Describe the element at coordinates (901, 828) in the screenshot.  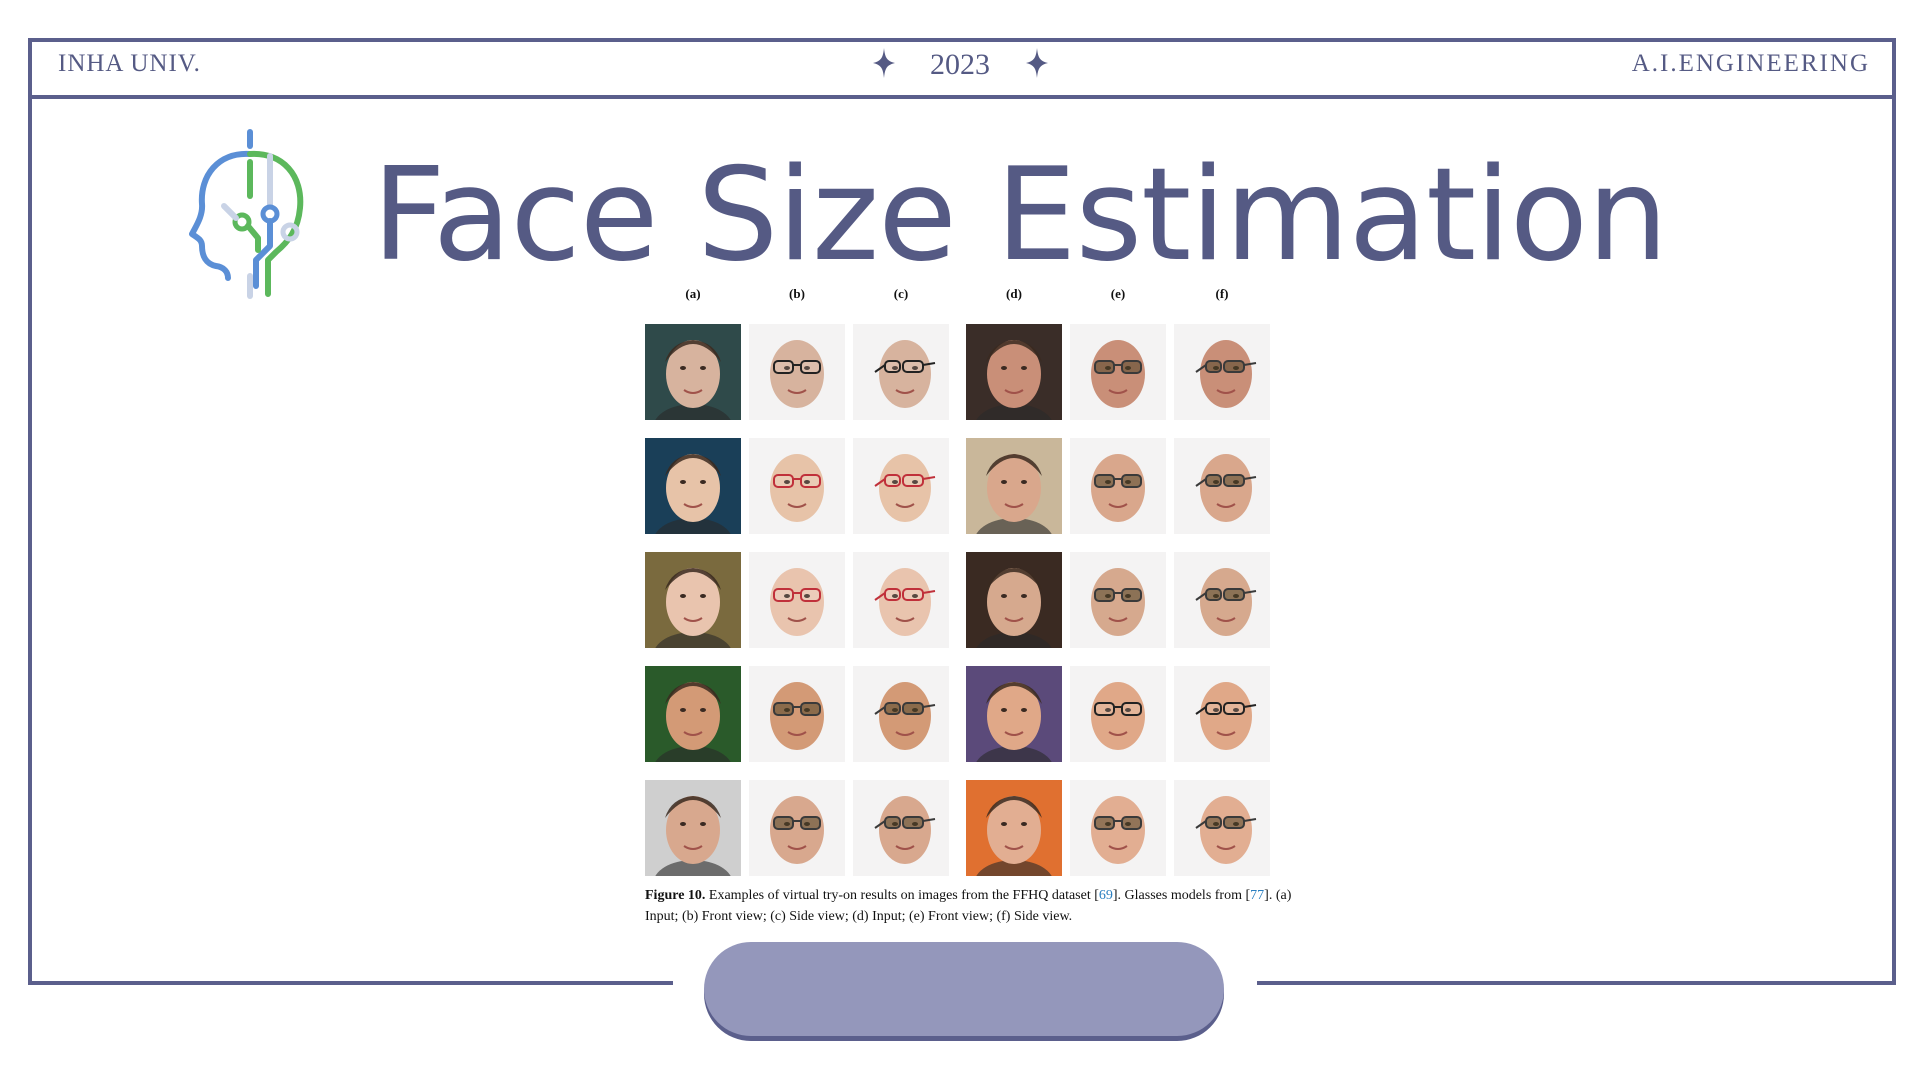
I see `face-tile-row5-side-view-c` at that location.